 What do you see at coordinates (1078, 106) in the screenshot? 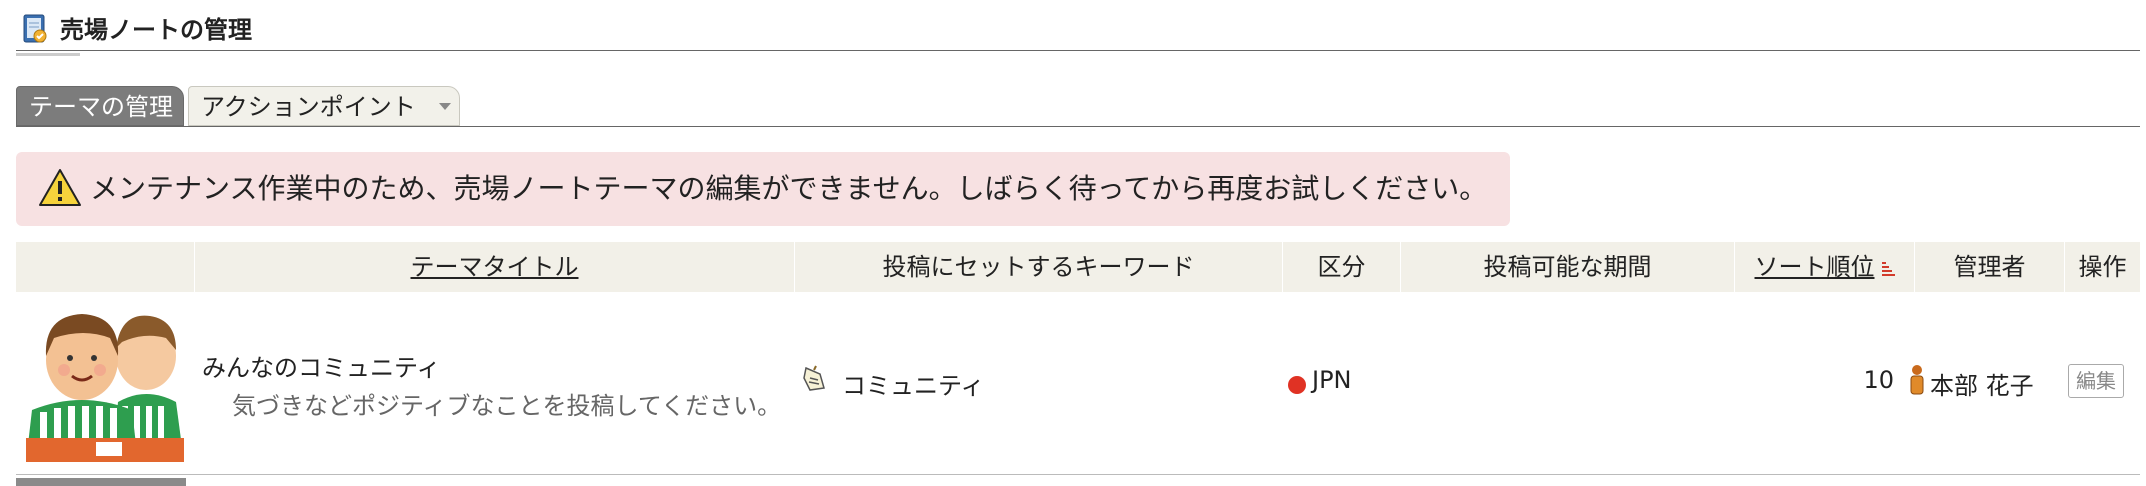
I see `tab-bar: テーマの管理 アクションポイント` at bounding box center [1078, 106].